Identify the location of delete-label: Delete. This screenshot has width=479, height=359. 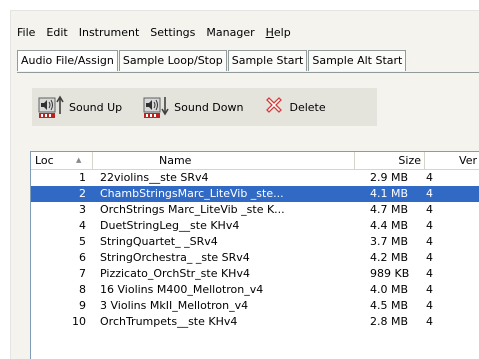
(307, 107).